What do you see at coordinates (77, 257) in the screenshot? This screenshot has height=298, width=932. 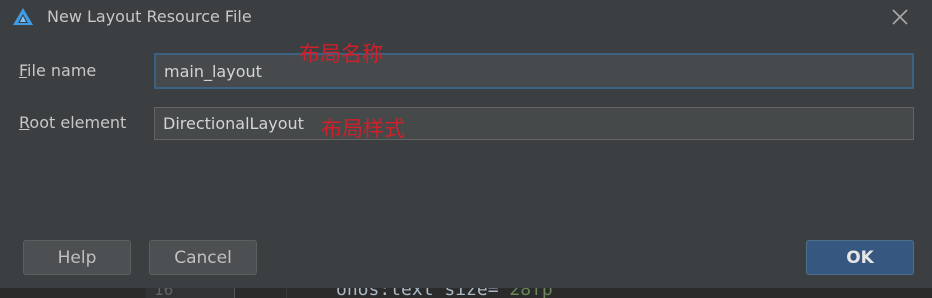 I see `help-button: Help` at bounding box center [77, 257].